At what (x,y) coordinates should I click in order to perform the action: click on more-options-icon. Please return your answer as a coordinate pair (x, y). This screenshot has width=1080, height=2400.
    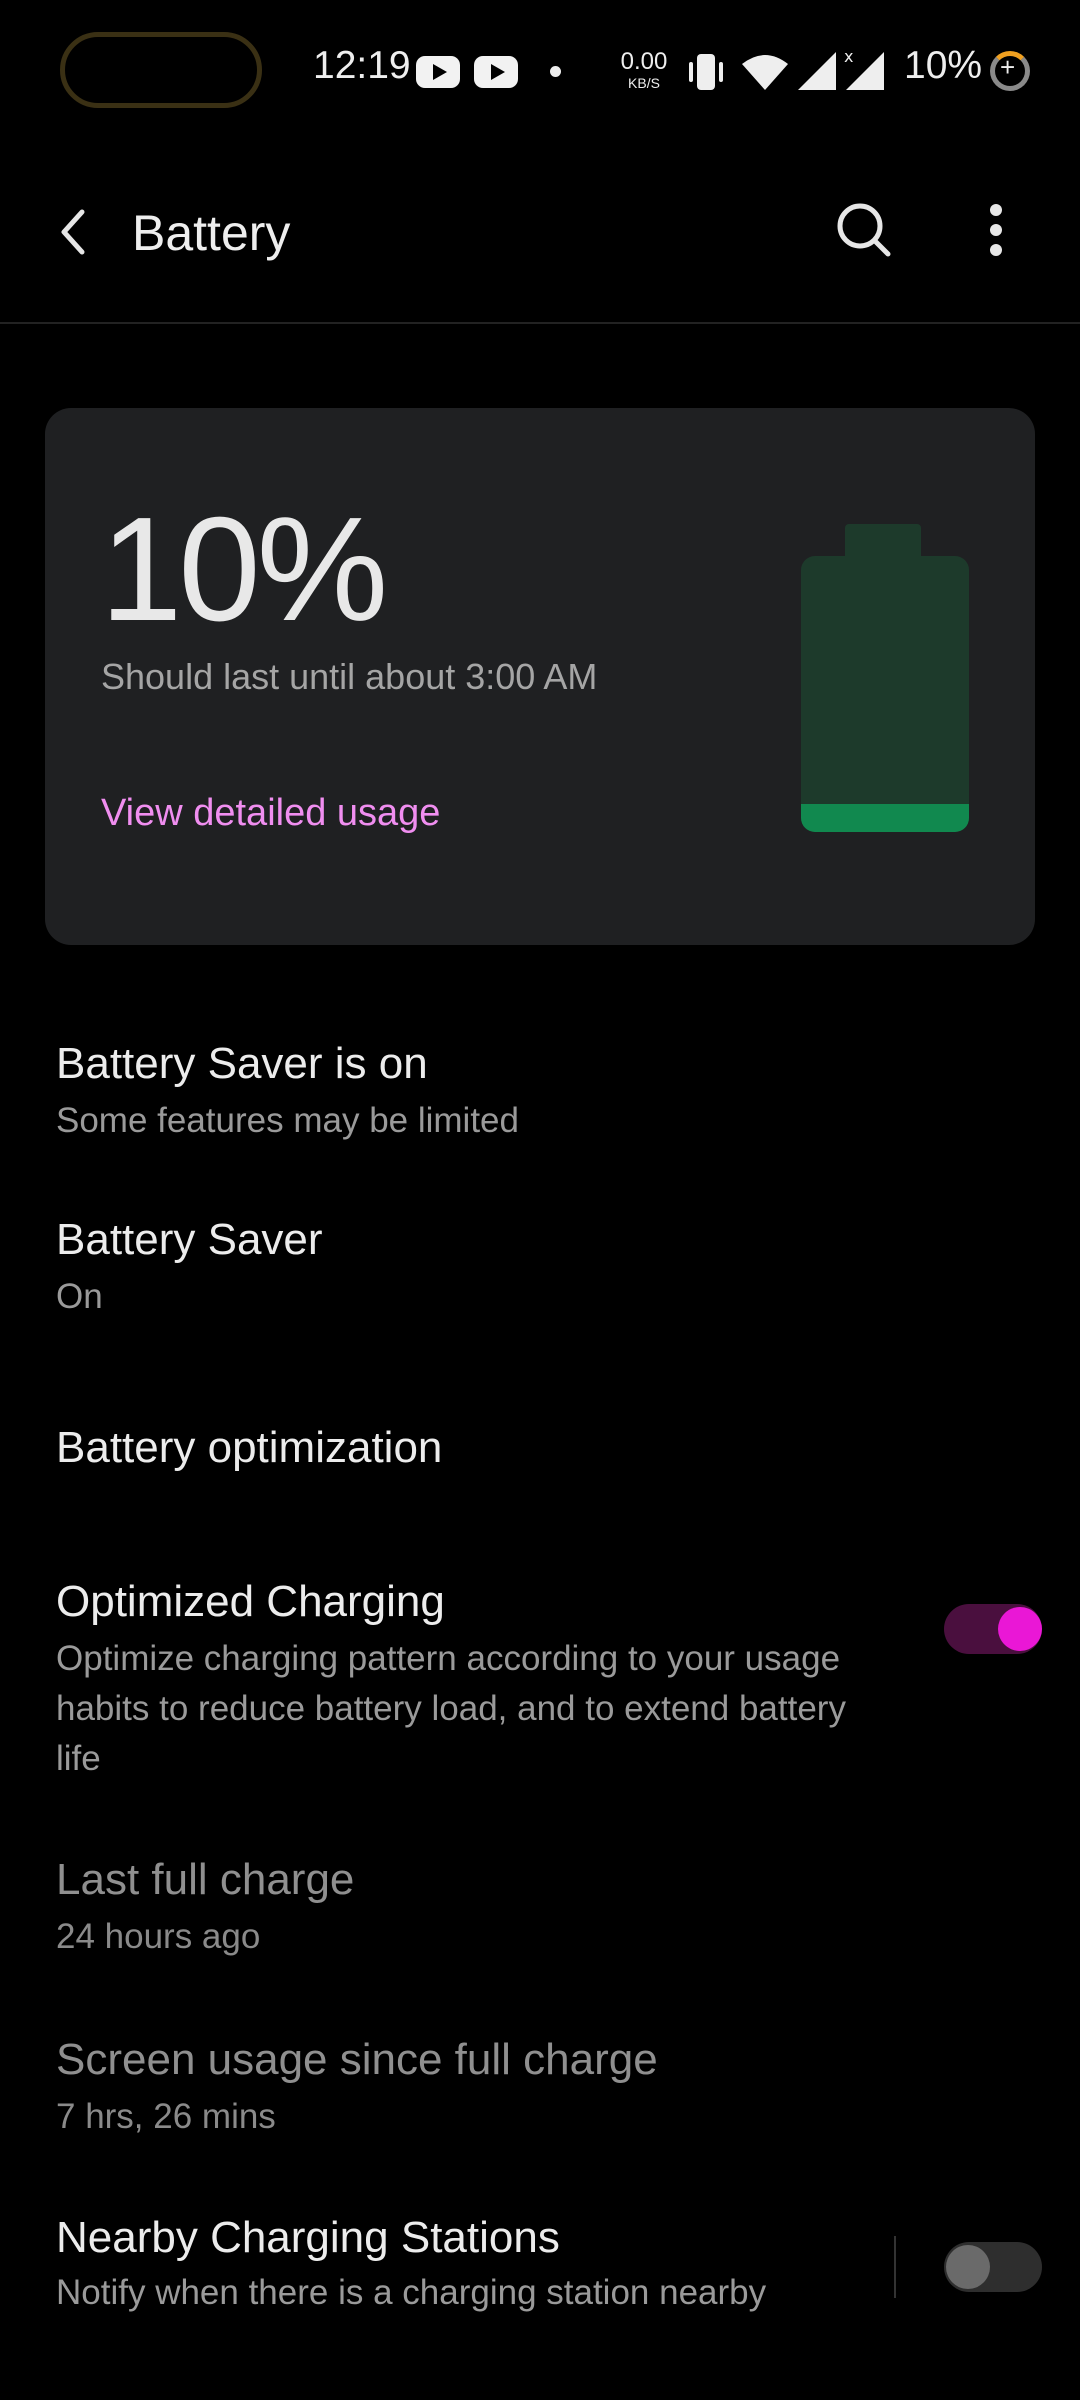
    Looking at the image, I should click on (996, 230).